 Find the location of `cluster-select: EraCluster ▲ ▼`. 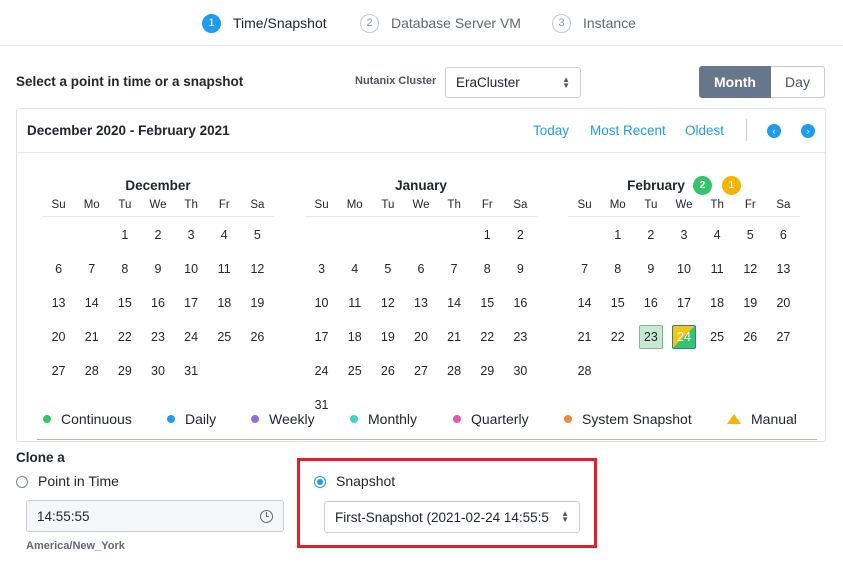

cluster-select: EraCluster ▲ ▼ is located at coordinates (513, 82).